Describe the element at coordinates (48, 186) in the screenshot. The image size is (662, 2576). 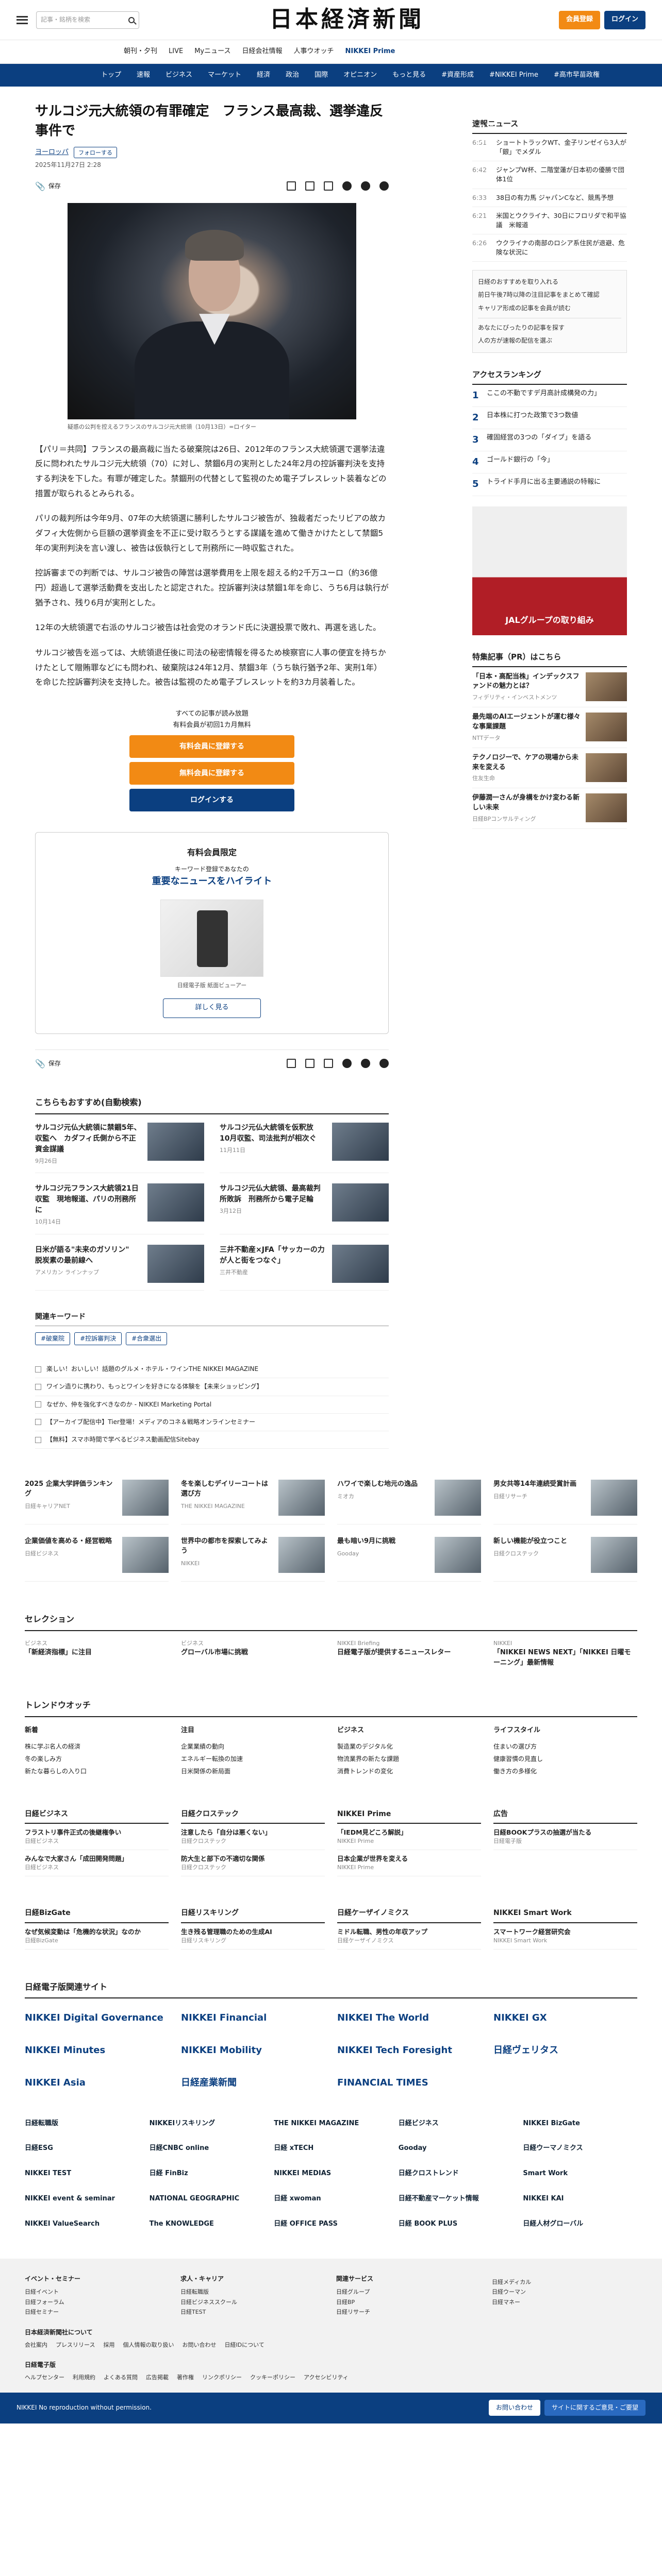
I see `save-tool: 📎 保存` at that location.